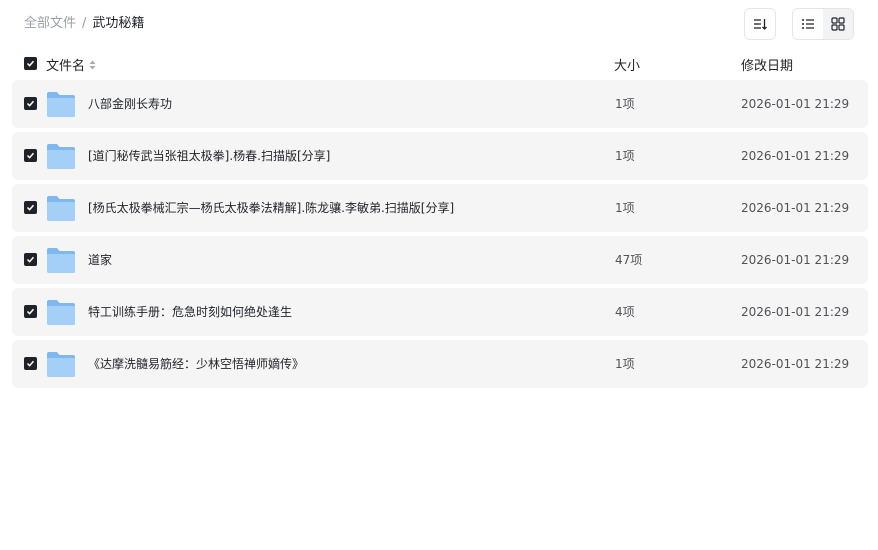  I want to click on view-toggle, so click(823, 24).